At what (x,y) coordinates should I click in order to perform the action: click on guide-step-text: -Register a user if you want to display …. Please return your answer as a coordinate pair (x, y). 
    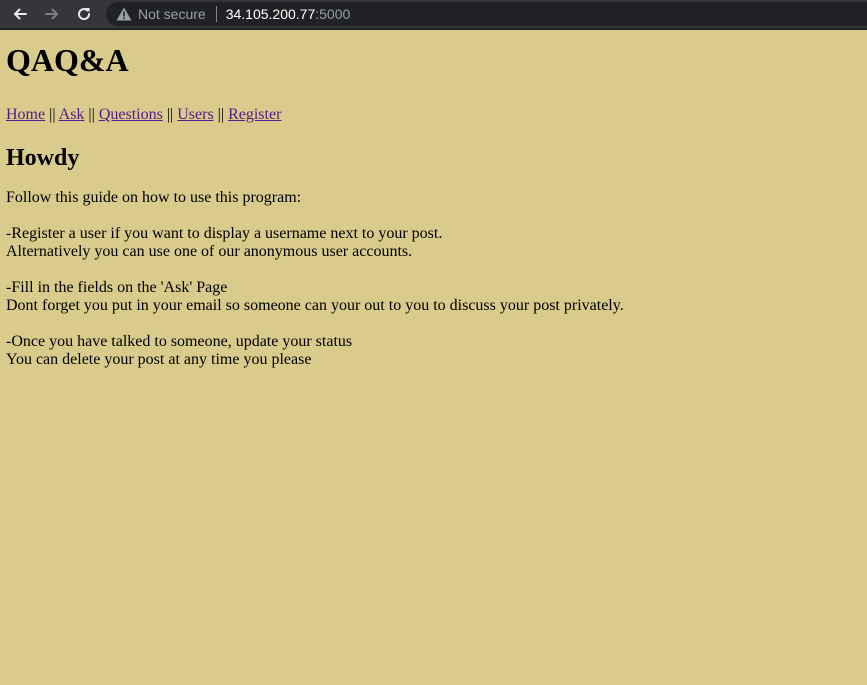
    Looking at the image, I should click on (224, 233).